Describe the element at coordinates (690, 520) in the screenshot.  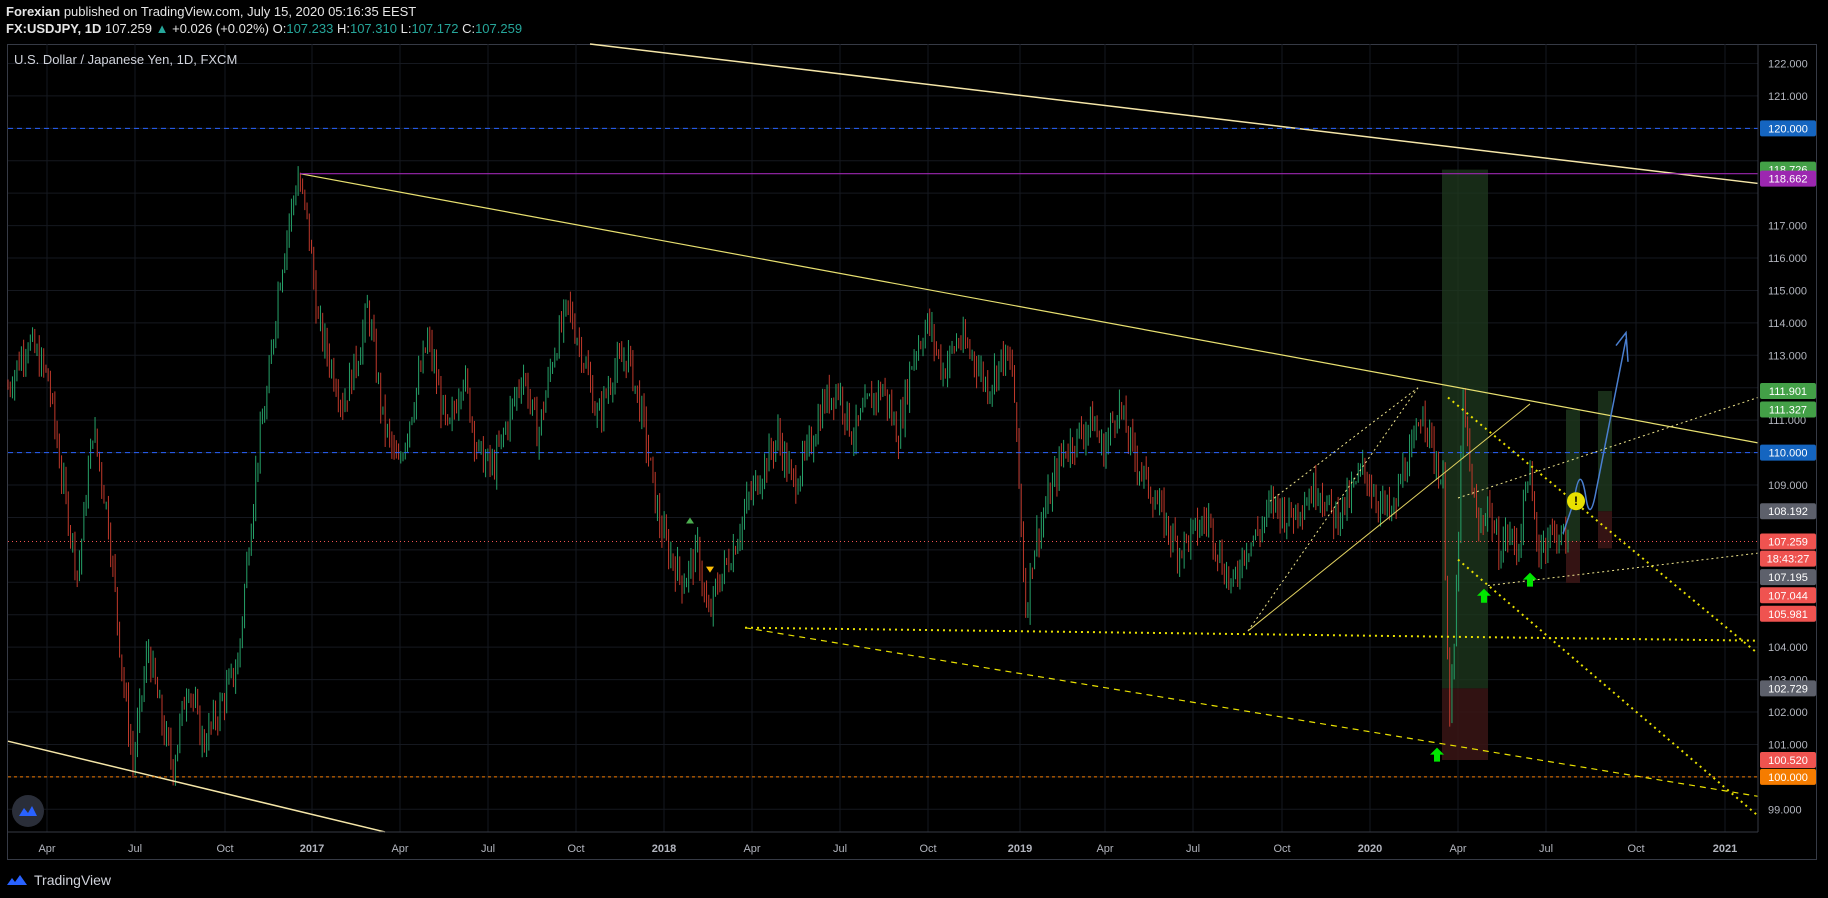
I see `up-marker-icon` at that location.